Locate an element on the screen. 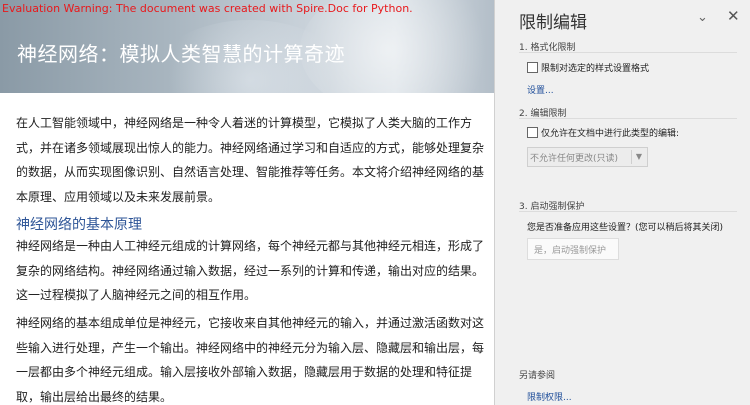  text-line: 式，并在诸多领域展现出惊人的能力。神经网络通过学习和自适应的方式，能够处理复杂 is located at coordinates (250, 147).